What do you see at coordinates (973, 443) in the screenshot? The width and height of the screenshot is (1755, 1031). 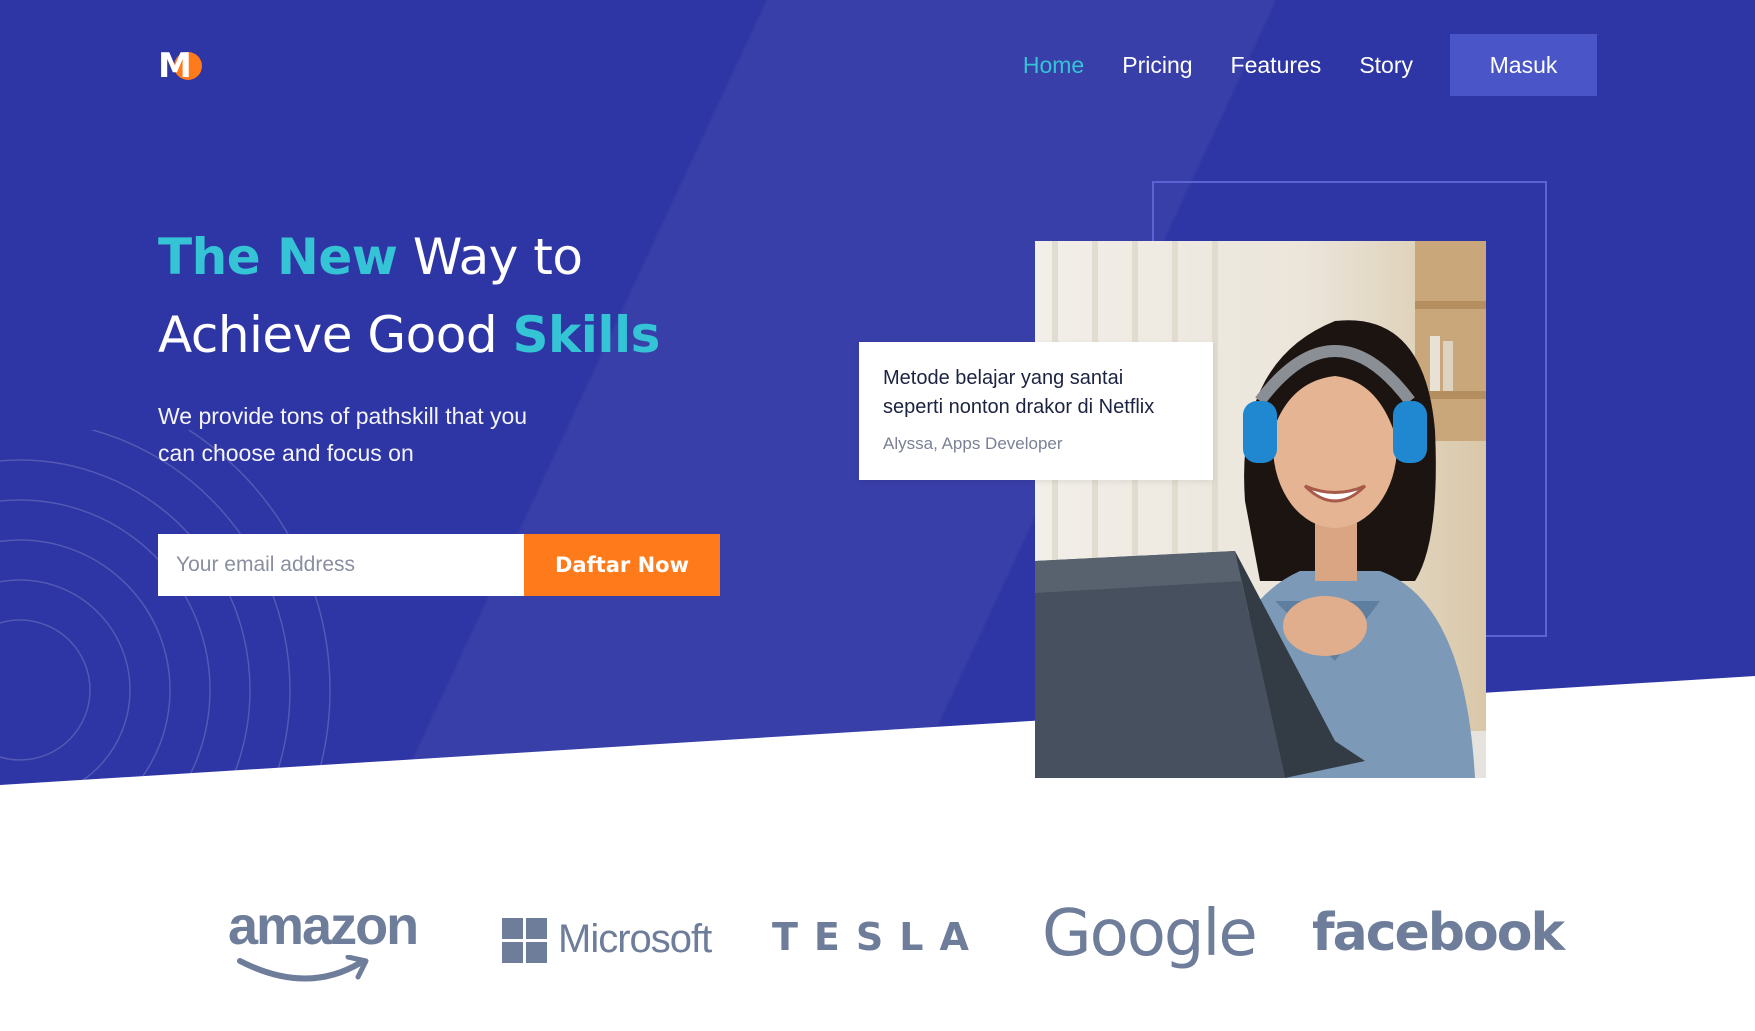 I see `testimonial-author: Alyssa, Apps Developer` at bounding box center [973, 443].